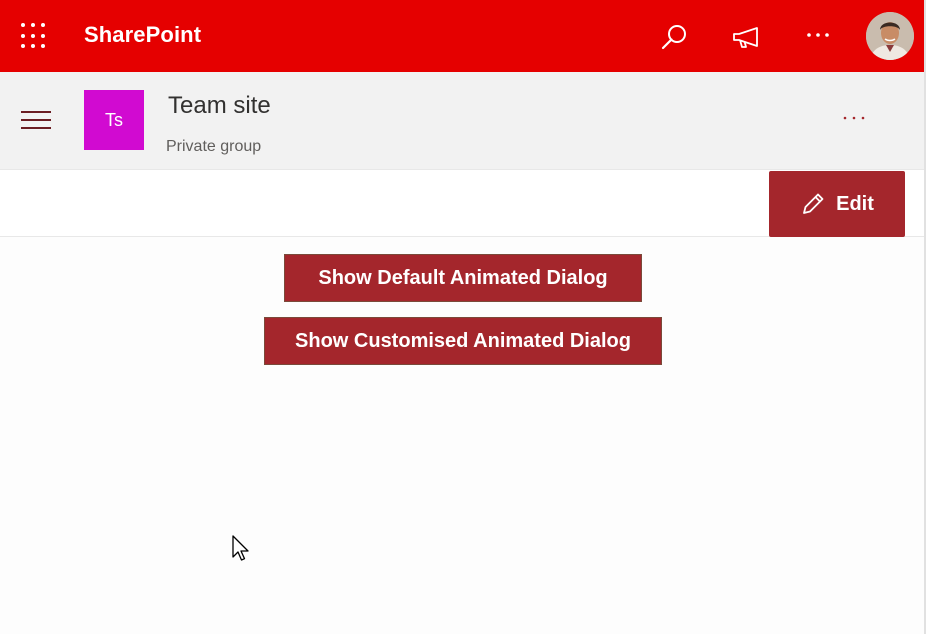 The image size is (926, 634). Describe the element at coordinates (854, 118) in the screenshot. I see `site-more-icon` at that location.